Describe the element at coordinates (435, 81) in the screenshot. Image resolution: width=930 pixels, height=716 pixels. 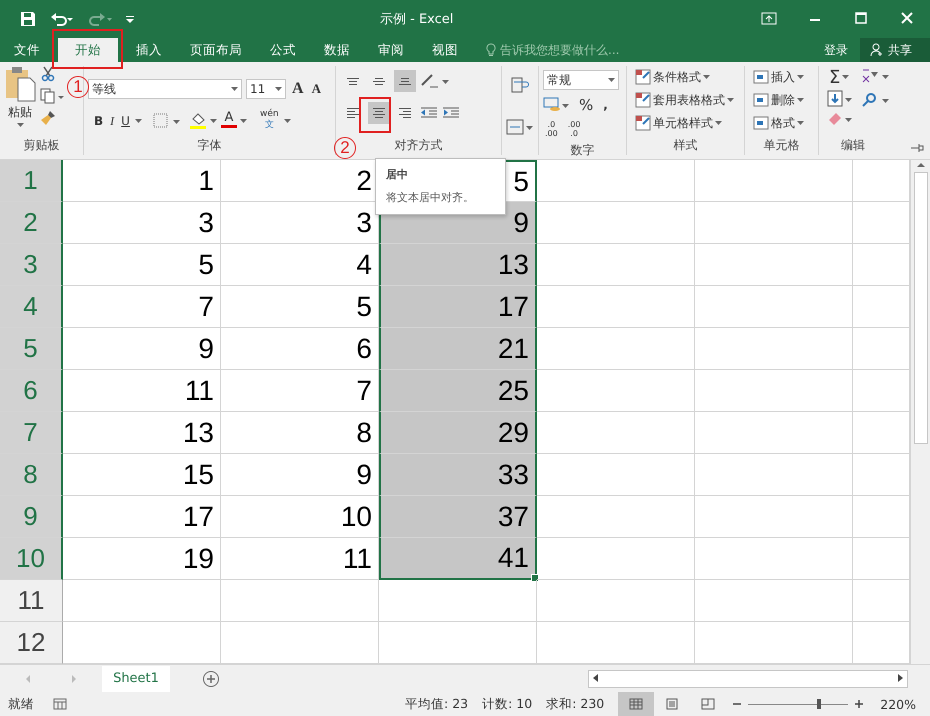
I see `orientation-icon` at that location.